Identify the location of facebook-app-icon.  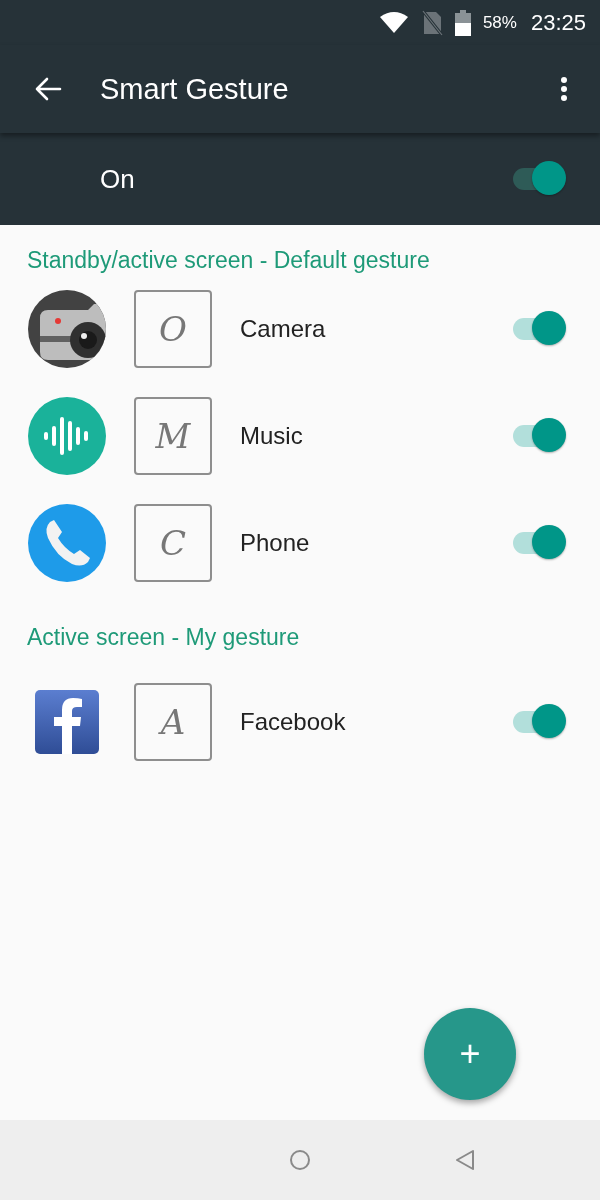
(67, 721).